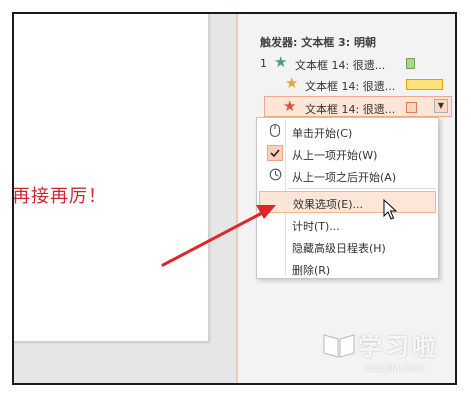  I want to click on watermark: 学习啦 xuexila.com, so click(392, 357).